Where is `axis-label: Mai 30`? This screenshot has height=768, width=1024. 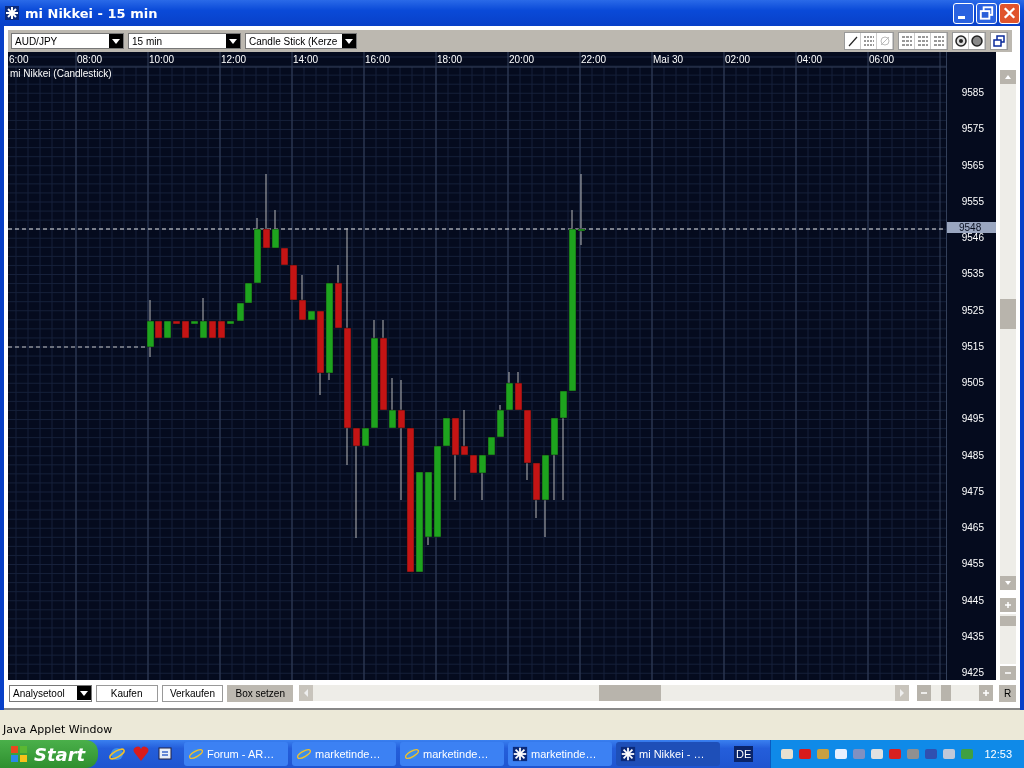
axis-label: Mai 30 is located at coordinates (668, 60).